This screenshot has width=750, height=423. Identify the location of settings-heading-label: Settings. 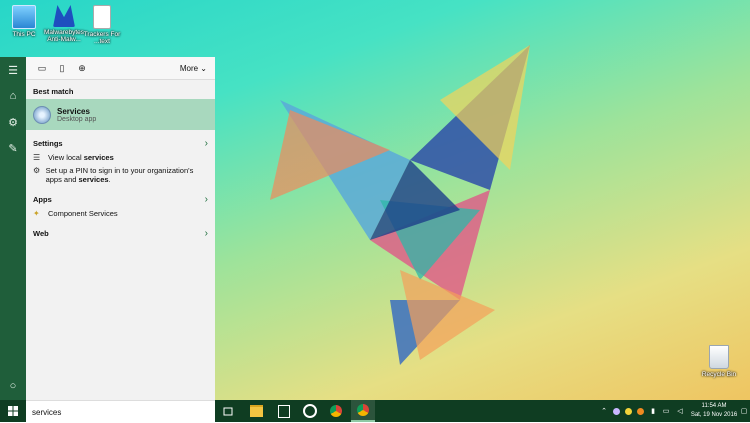
(48, 143).